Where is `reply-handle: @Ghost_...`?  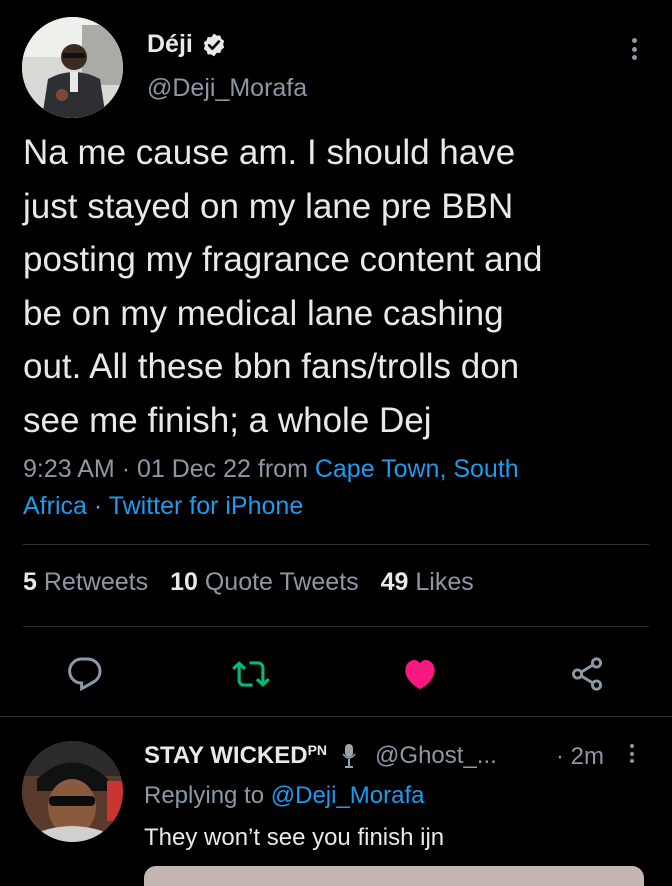 reply-handle: @Ghost_... is located at coordinates (436, 756).